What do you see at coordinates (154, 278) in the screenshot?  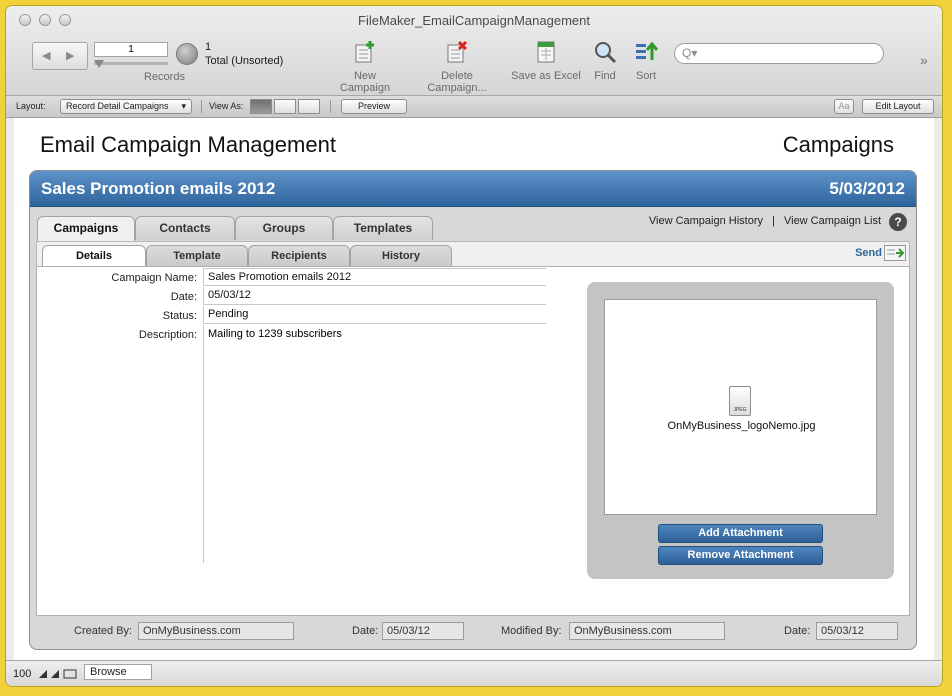 I see `campaign-name-label: Campaign Name:` at bounding box center [154, 278].